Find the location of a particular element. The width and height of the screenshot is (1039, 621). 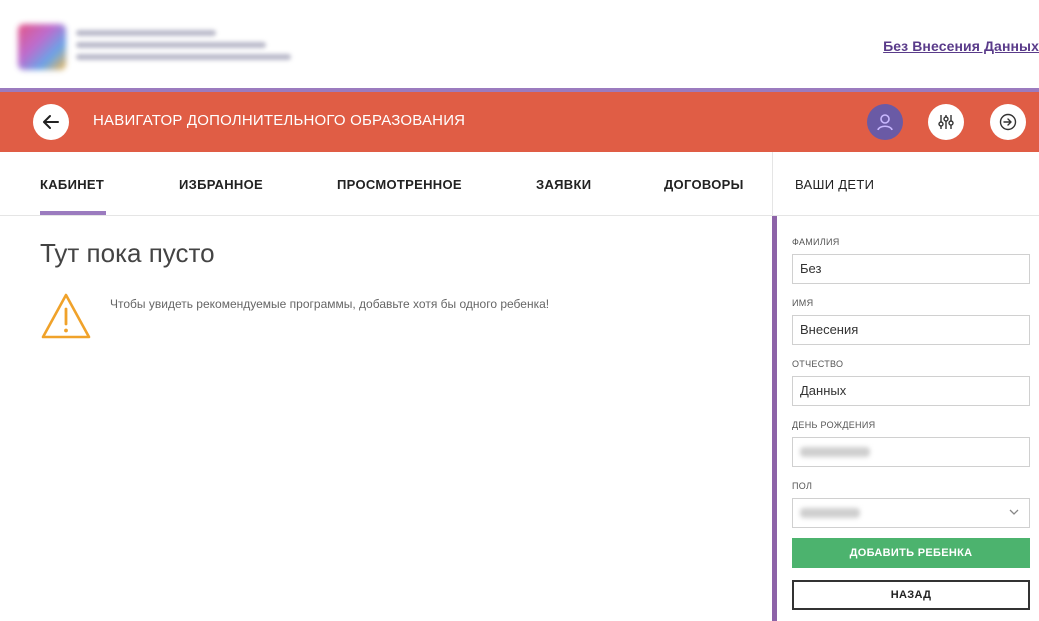

tab-favorites: ИЗБРАННОЕ is located at coordinates (221, 184).